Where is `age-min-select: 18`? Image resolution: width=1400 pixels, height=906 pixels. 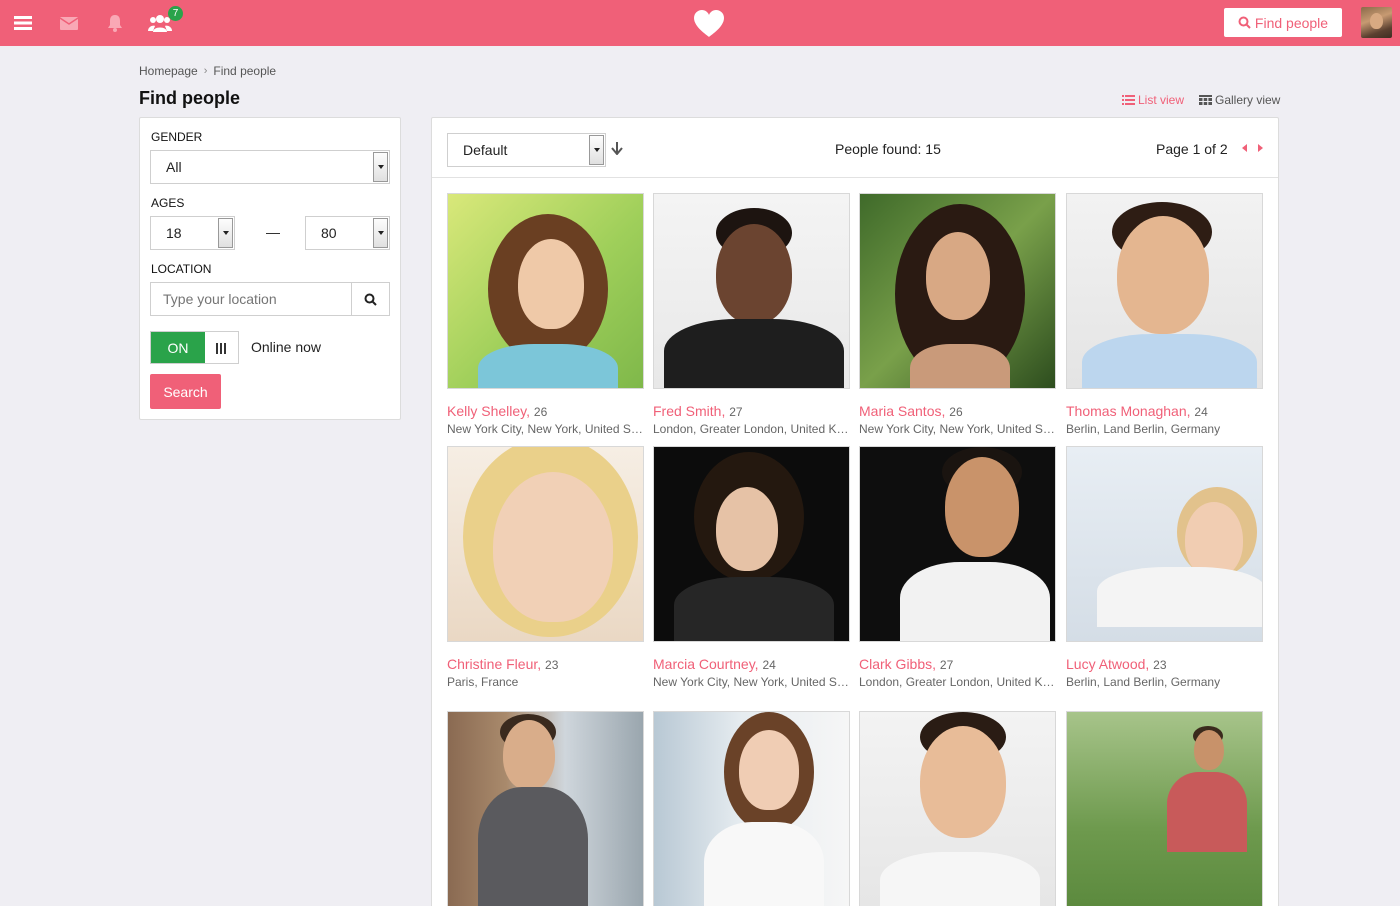
age-min-select: 18 is located at coordinates (192, 233).